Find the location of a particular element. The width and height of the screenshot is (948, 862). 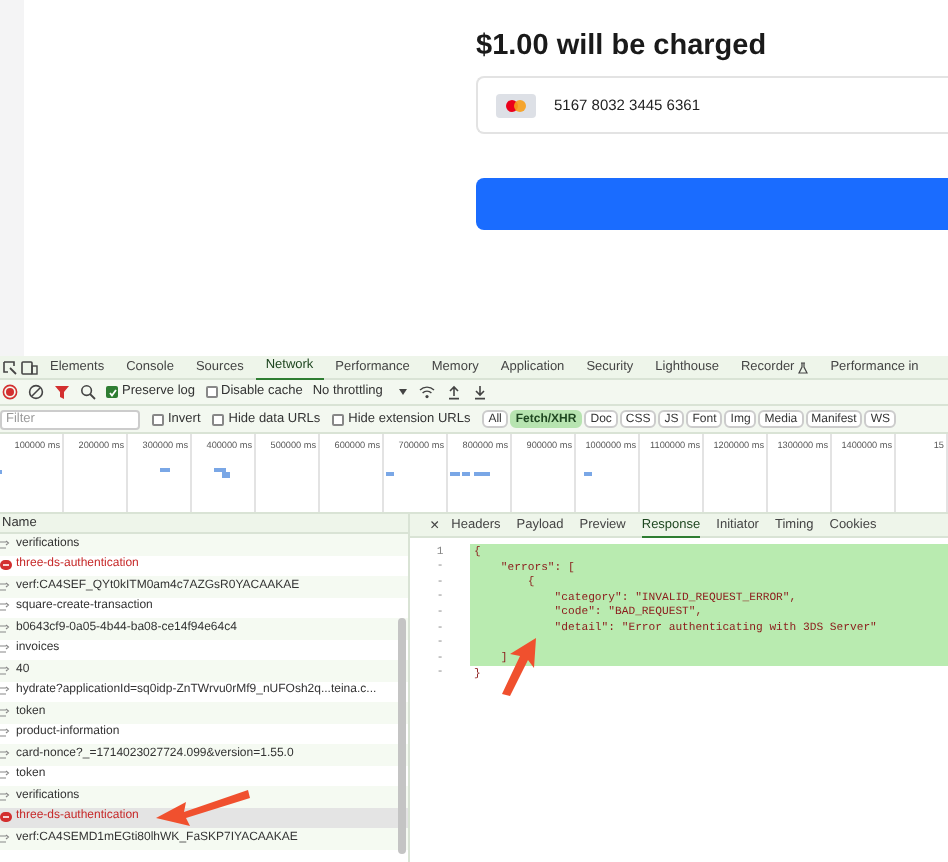

caret-icon is located at coordinates (403, 392).